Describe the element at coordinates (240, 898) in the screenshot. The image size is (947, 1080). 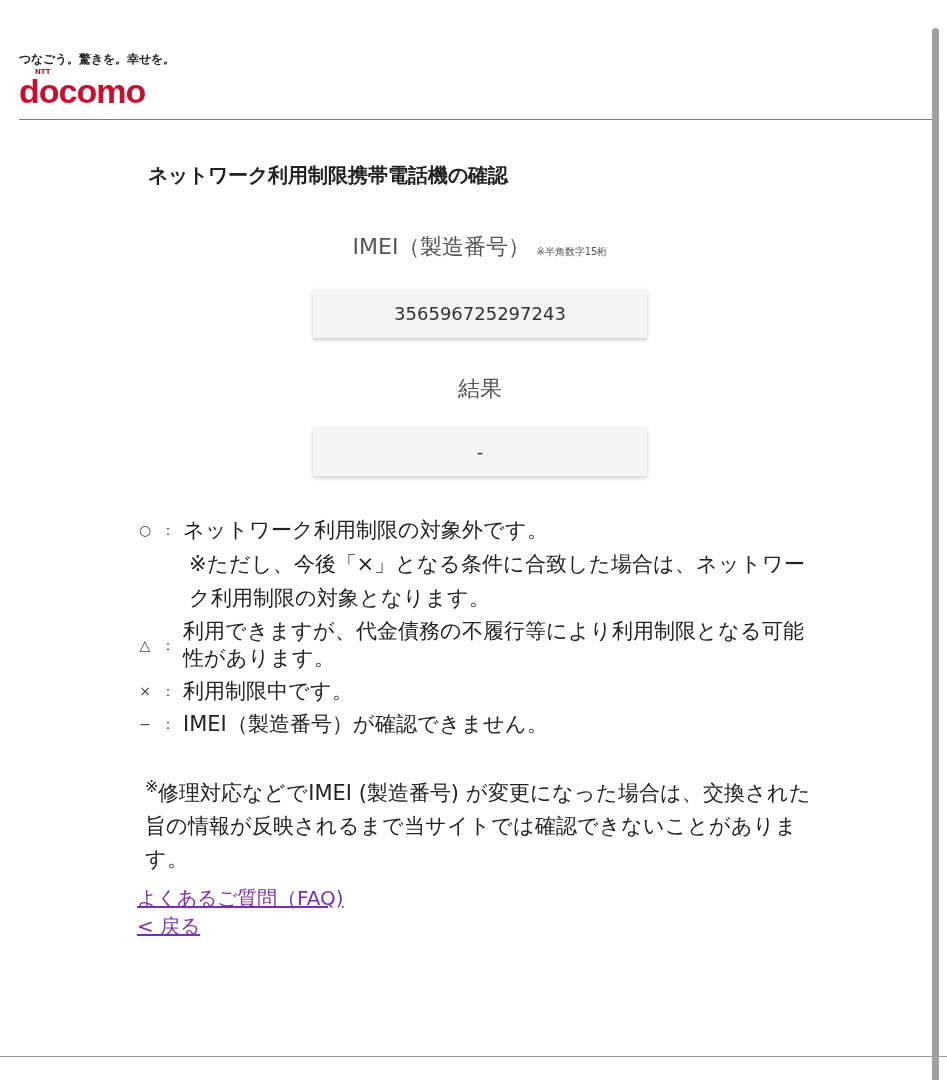
I see `link: よくあるご質問（FAQ)` at that location.